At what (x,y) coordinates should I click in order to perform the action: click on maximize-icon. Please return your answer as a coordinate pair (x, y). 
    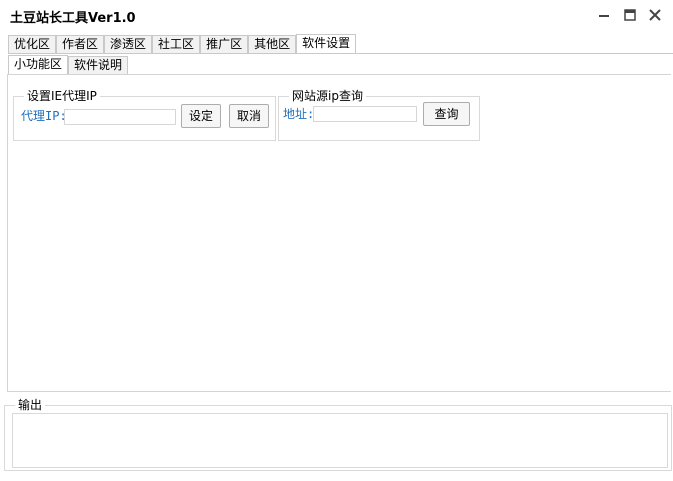
    Looking at the image, I should click on (630, 15).